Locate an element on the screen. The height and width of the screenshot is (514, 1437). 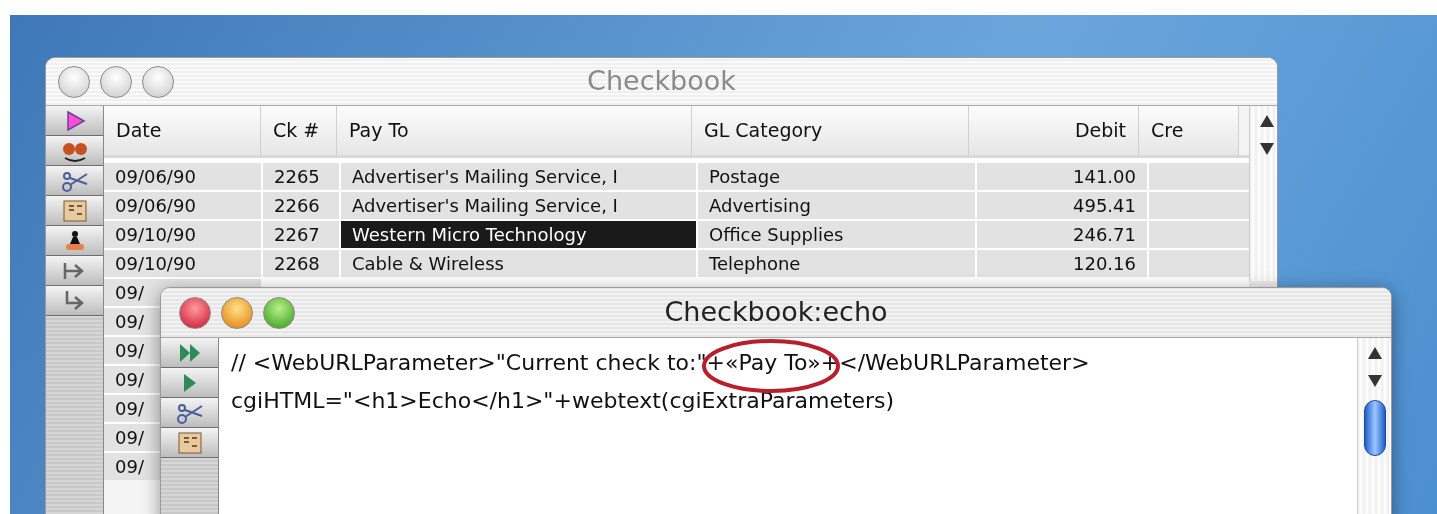
table-cell: Cable & Wireless is located at coordinates (518, 263).